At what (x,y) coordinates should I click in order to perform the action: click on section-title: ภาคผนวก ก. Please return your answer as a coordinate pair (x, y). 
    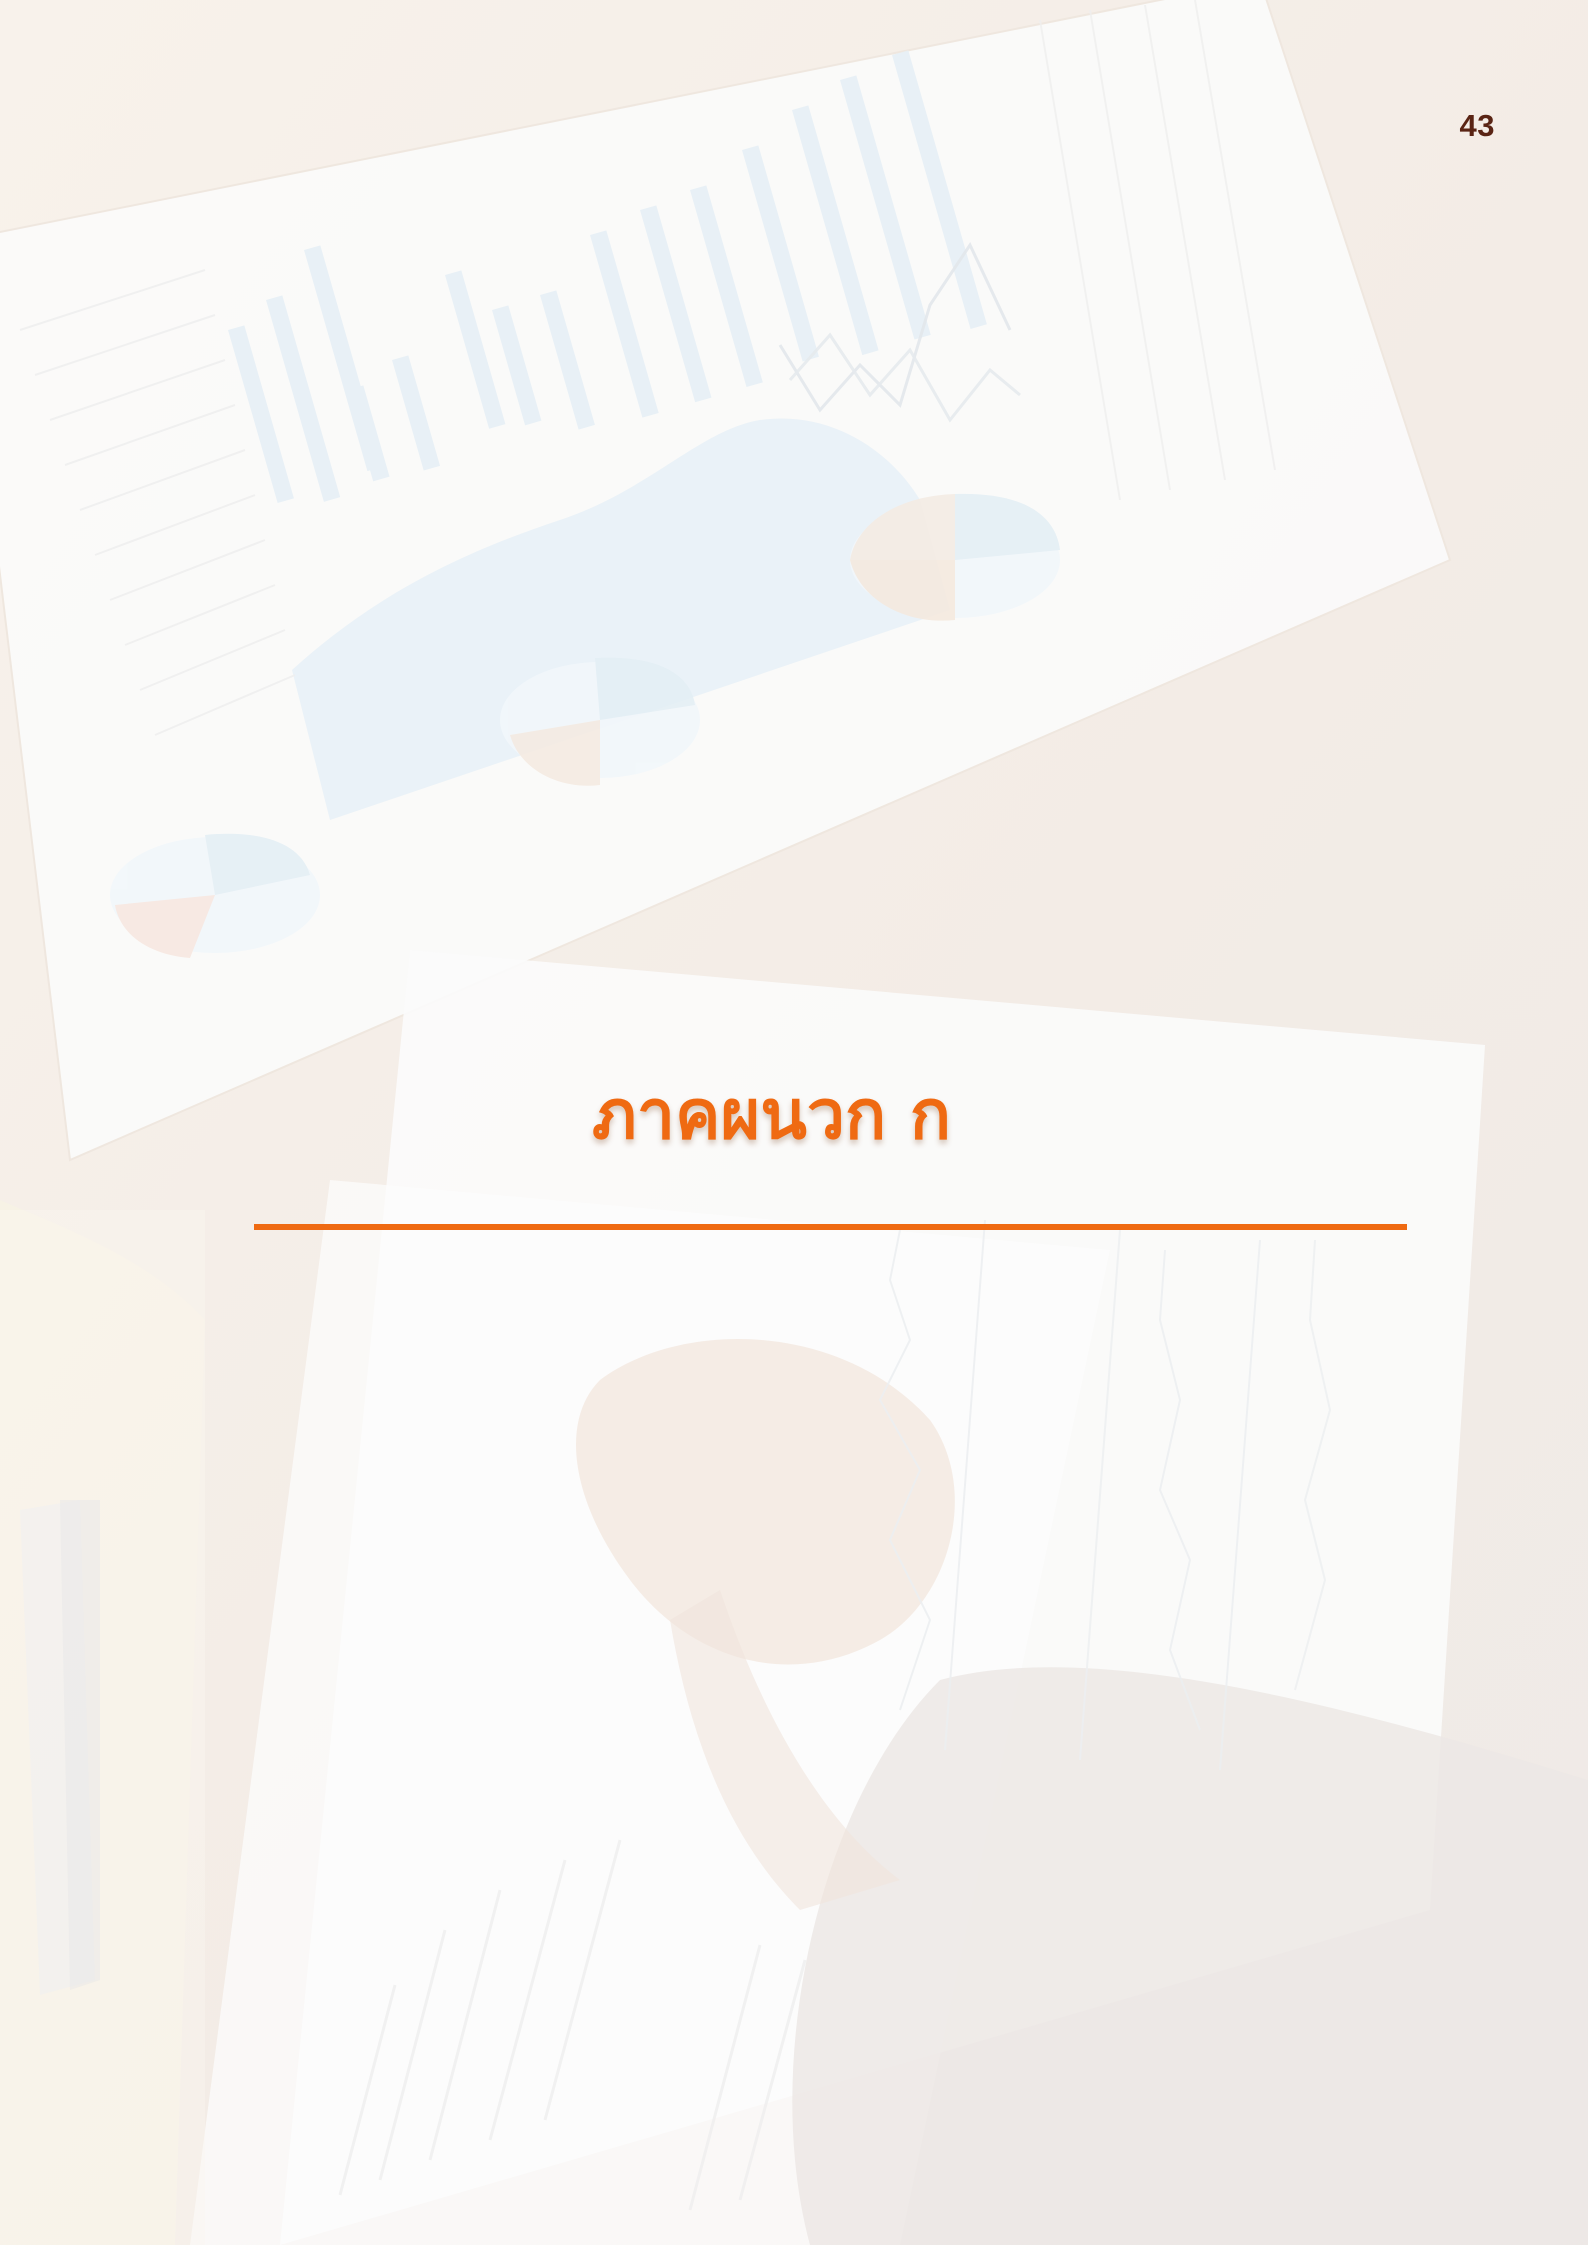
    Looking at the image, I should click on (772, 1115).